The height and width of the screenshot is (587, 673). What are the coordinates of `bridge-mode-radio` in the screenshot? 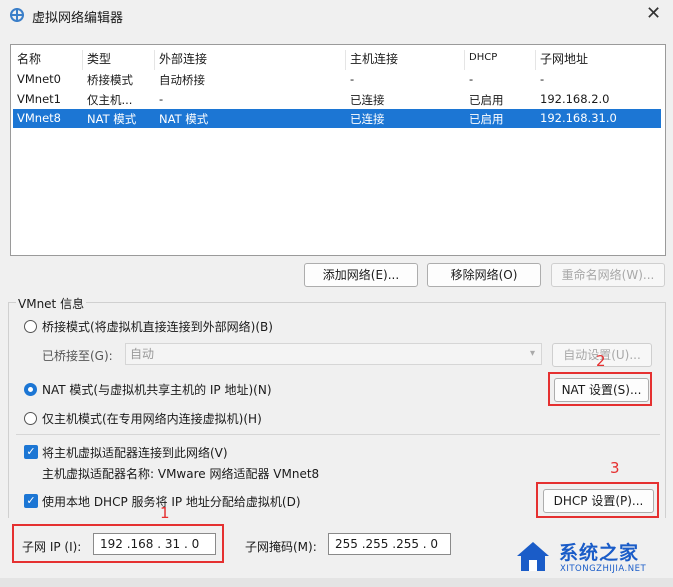 It's located at (30, 326).